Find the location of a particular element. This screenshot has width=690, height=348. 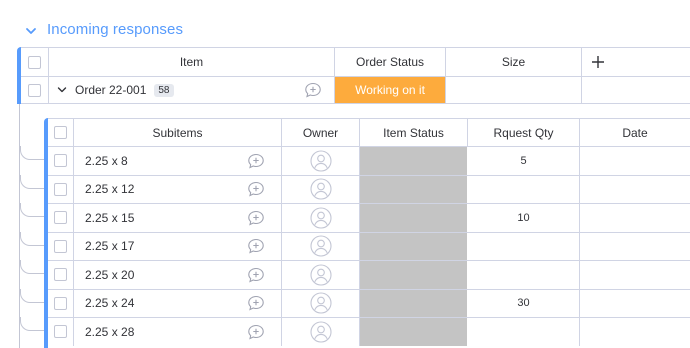

column-header-order-status-label: Order Status is located at coordinates (390, 62).